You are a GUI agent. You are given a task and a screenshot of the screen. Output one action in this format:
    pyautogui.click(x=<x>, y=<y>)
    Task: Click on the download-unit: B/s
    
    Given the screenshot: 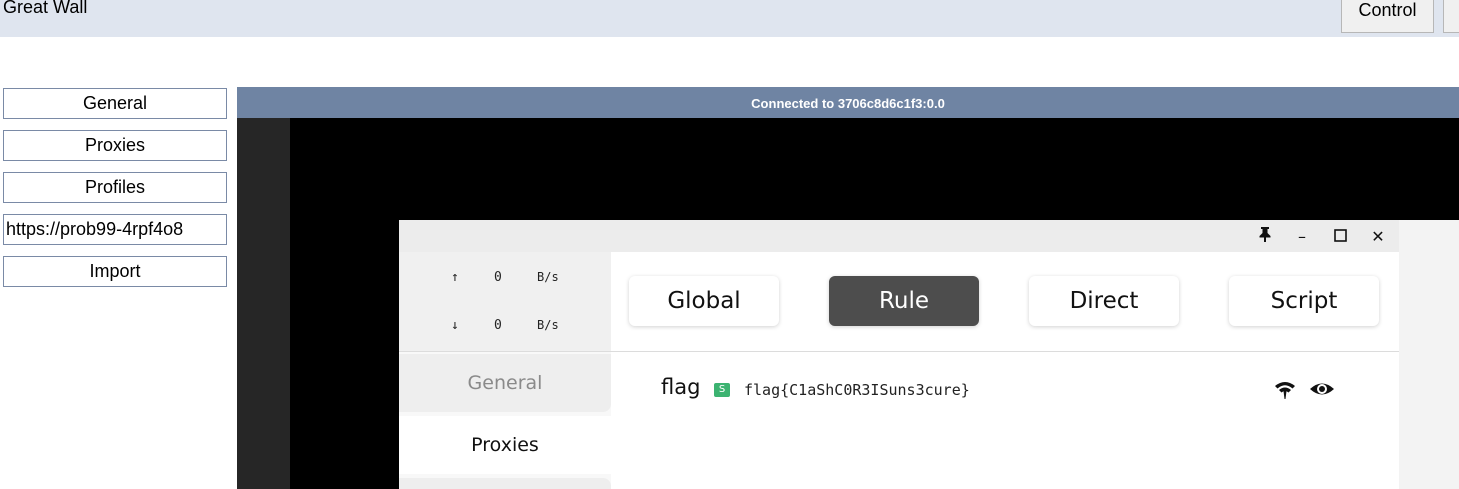 What is the action you would take?
    pyautogui.click(x=548, y=325)
    